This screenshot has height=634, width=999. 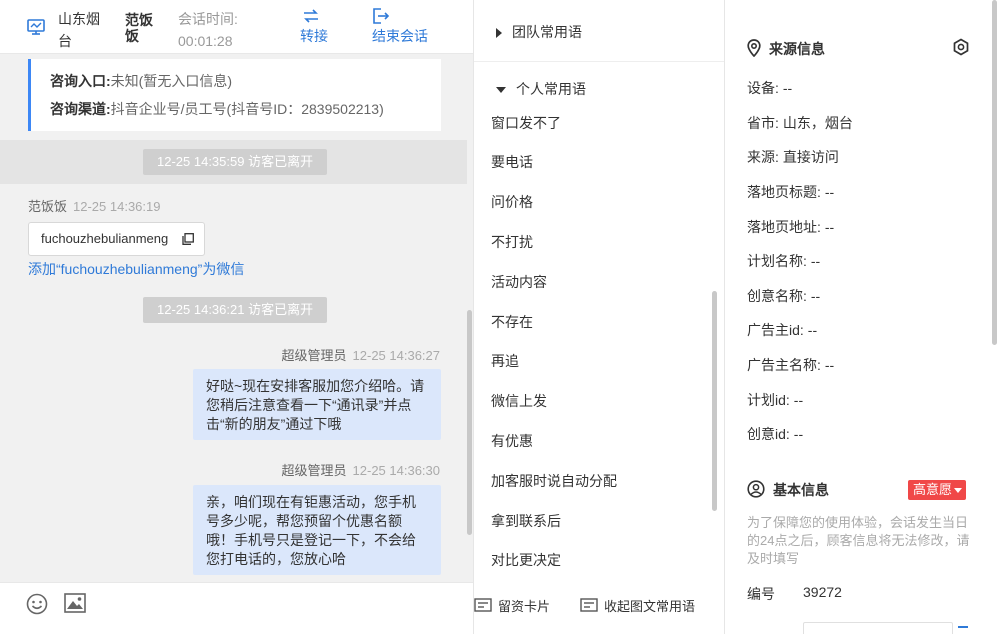 I want to click on team-phrases-group: 团队常用语, so click(x=539, y=32).